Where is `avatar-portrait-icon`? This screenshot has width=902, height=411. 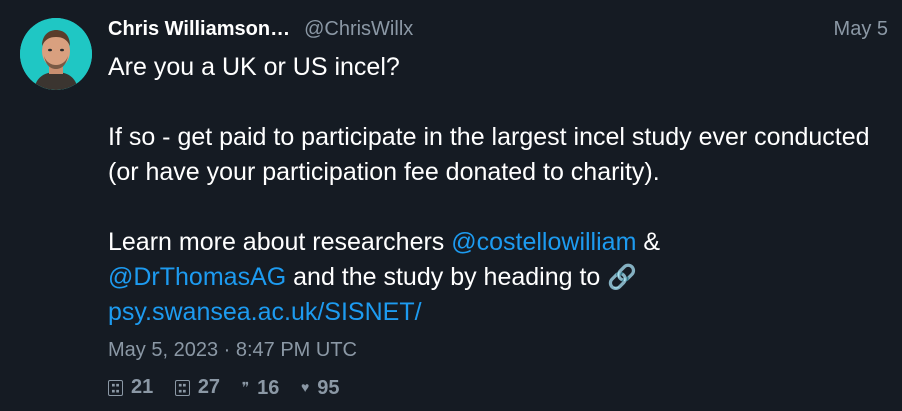
avatar-portrait-icon is located at coordinates (56, 54).